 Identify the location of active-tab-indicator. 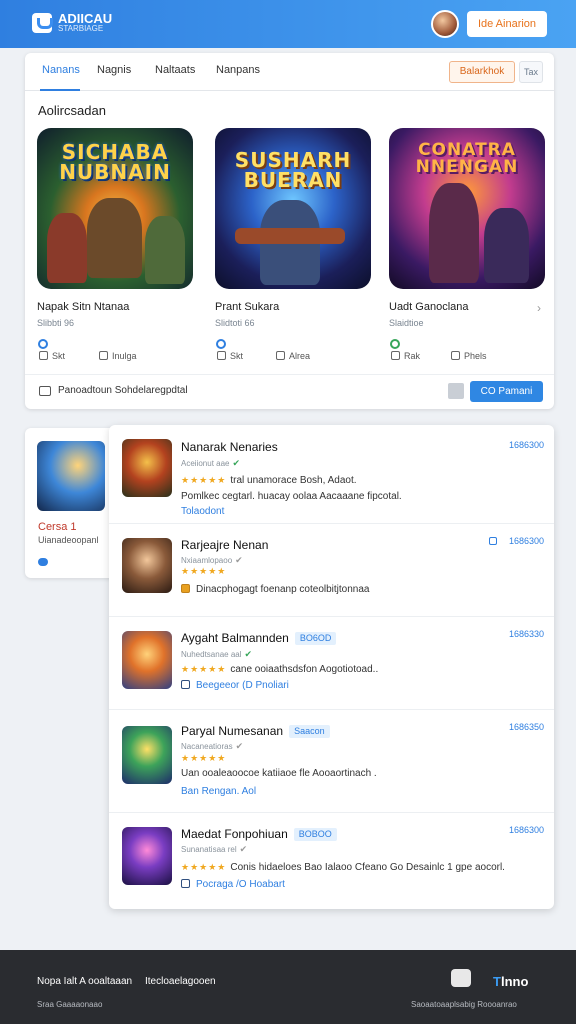
(60, 90).